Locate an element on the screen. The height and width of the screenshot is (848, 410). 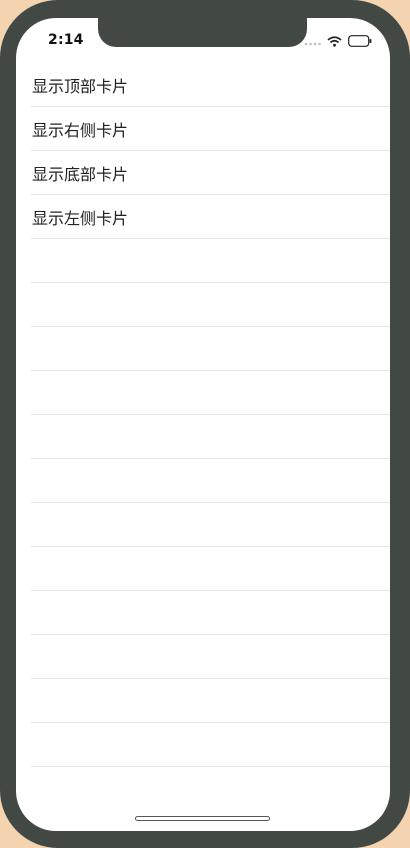
list-item: 显示顶部卡片 is located at coordinates (210, 85).